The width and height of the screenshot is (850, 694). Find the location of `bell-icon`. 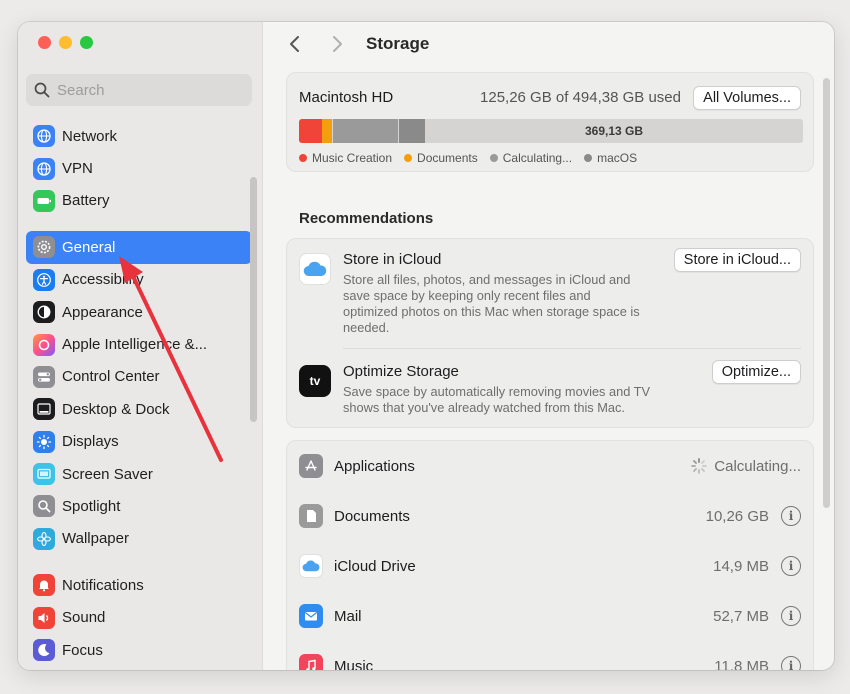

bell-icon is located at coordinates (44, 585).